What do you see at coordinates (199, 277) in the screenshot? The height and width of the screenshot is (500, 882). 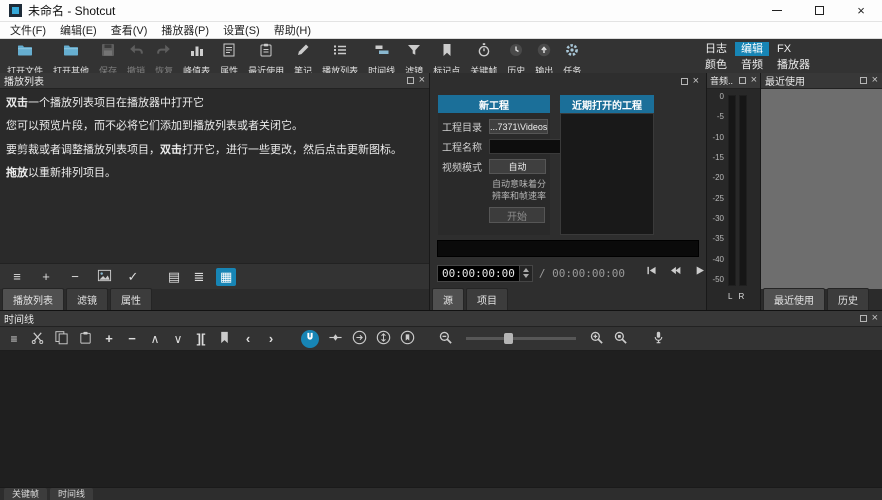 I see `view-tiles-button: ≣` at bounding box center [199, 277].